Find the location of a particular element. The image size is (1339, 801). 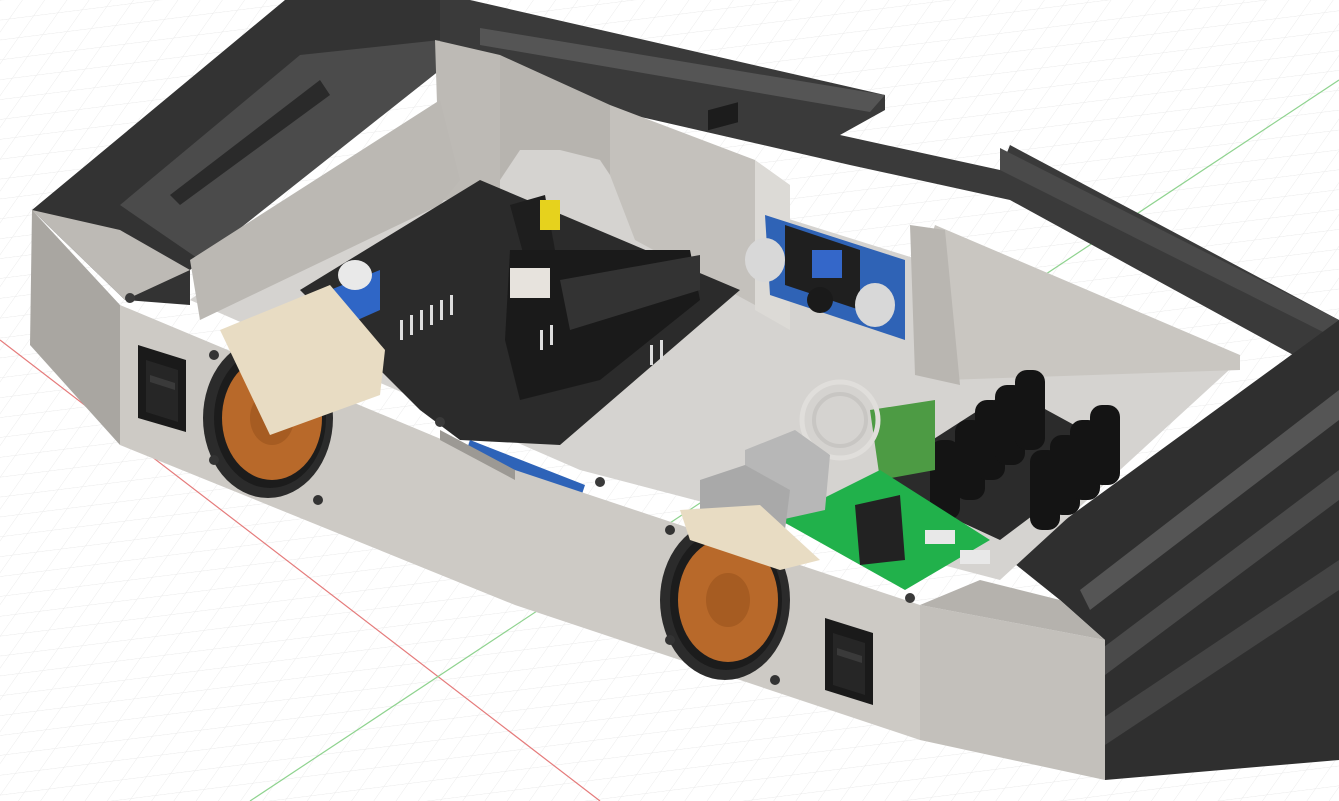

rocker-switch-icon is located at coordinates (162, 391).